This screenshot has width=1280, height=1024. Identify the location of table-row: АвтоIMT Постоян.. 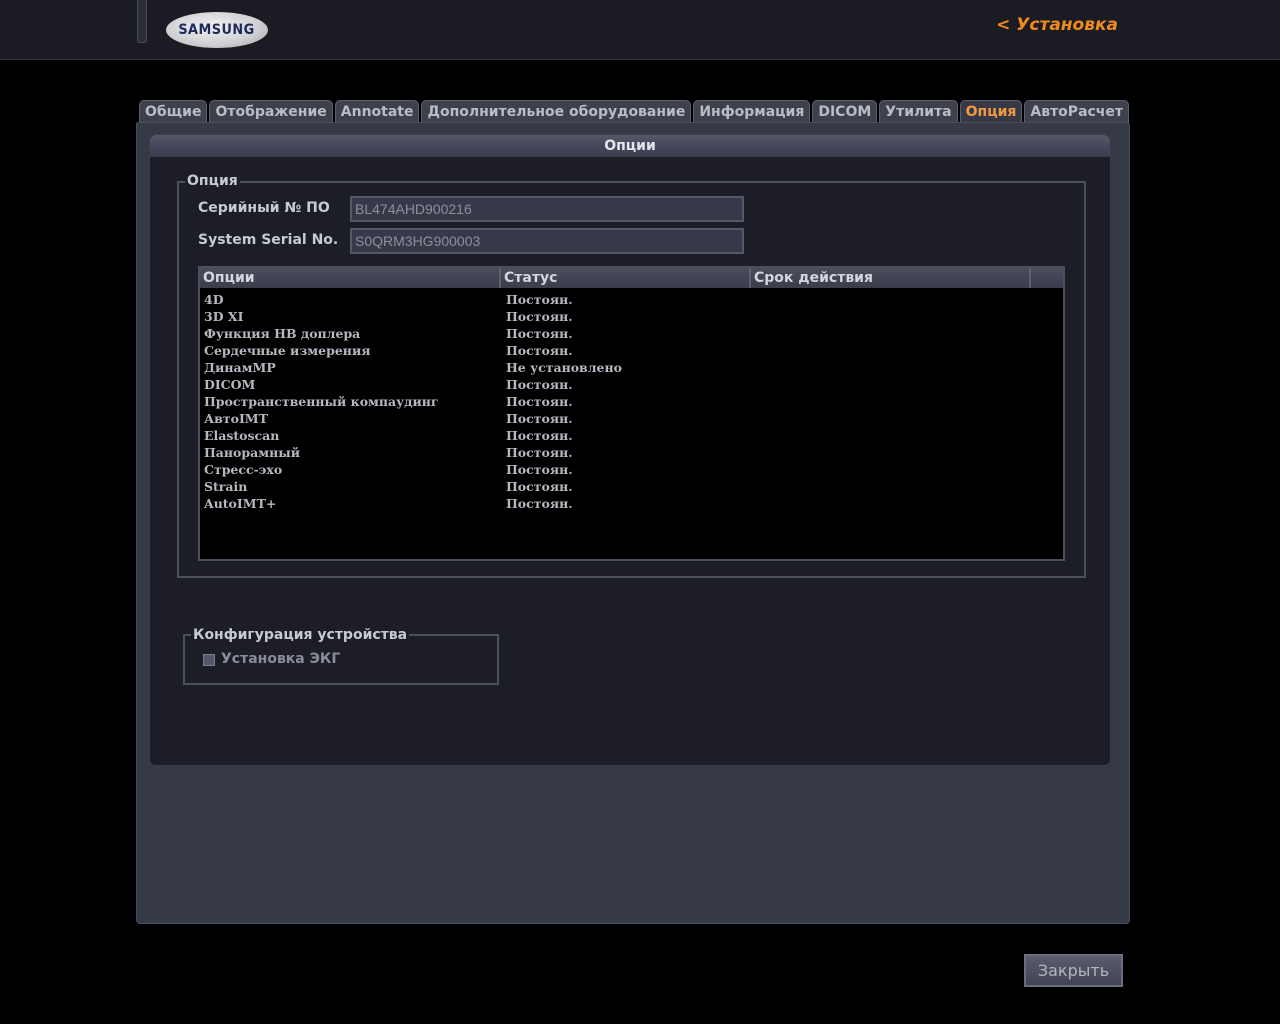
(631, 418).